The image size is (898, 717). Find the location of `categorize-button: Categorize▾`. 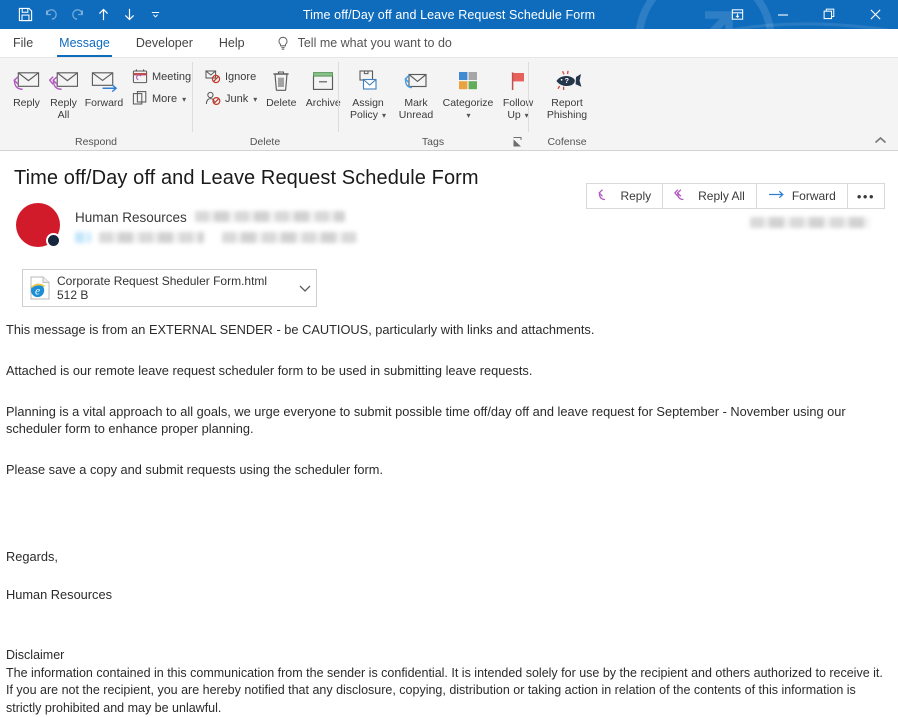

categorize-button: Categorize▾ is located at coordinates (468, 92).